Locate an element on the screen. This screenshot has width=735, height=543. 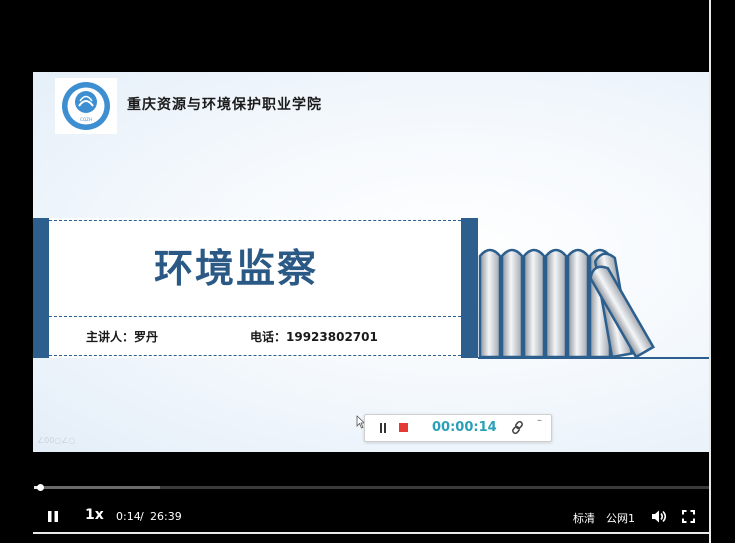
course-title: 环境监察 is located at coordinates (236, 269).